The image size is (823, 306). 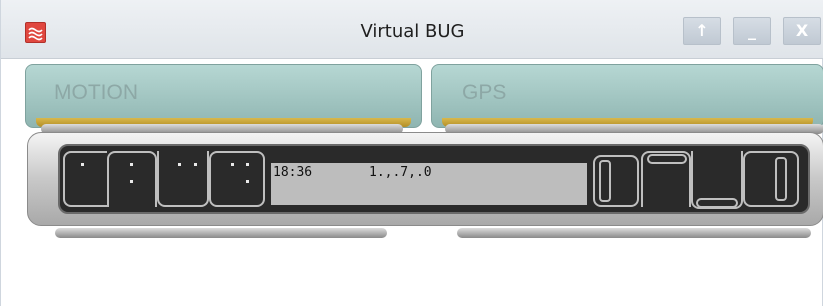 What do you see at coordinates (223, 96) in the screenshot?
I see `motion-button: MOTION` at bounding box center [223, 96].